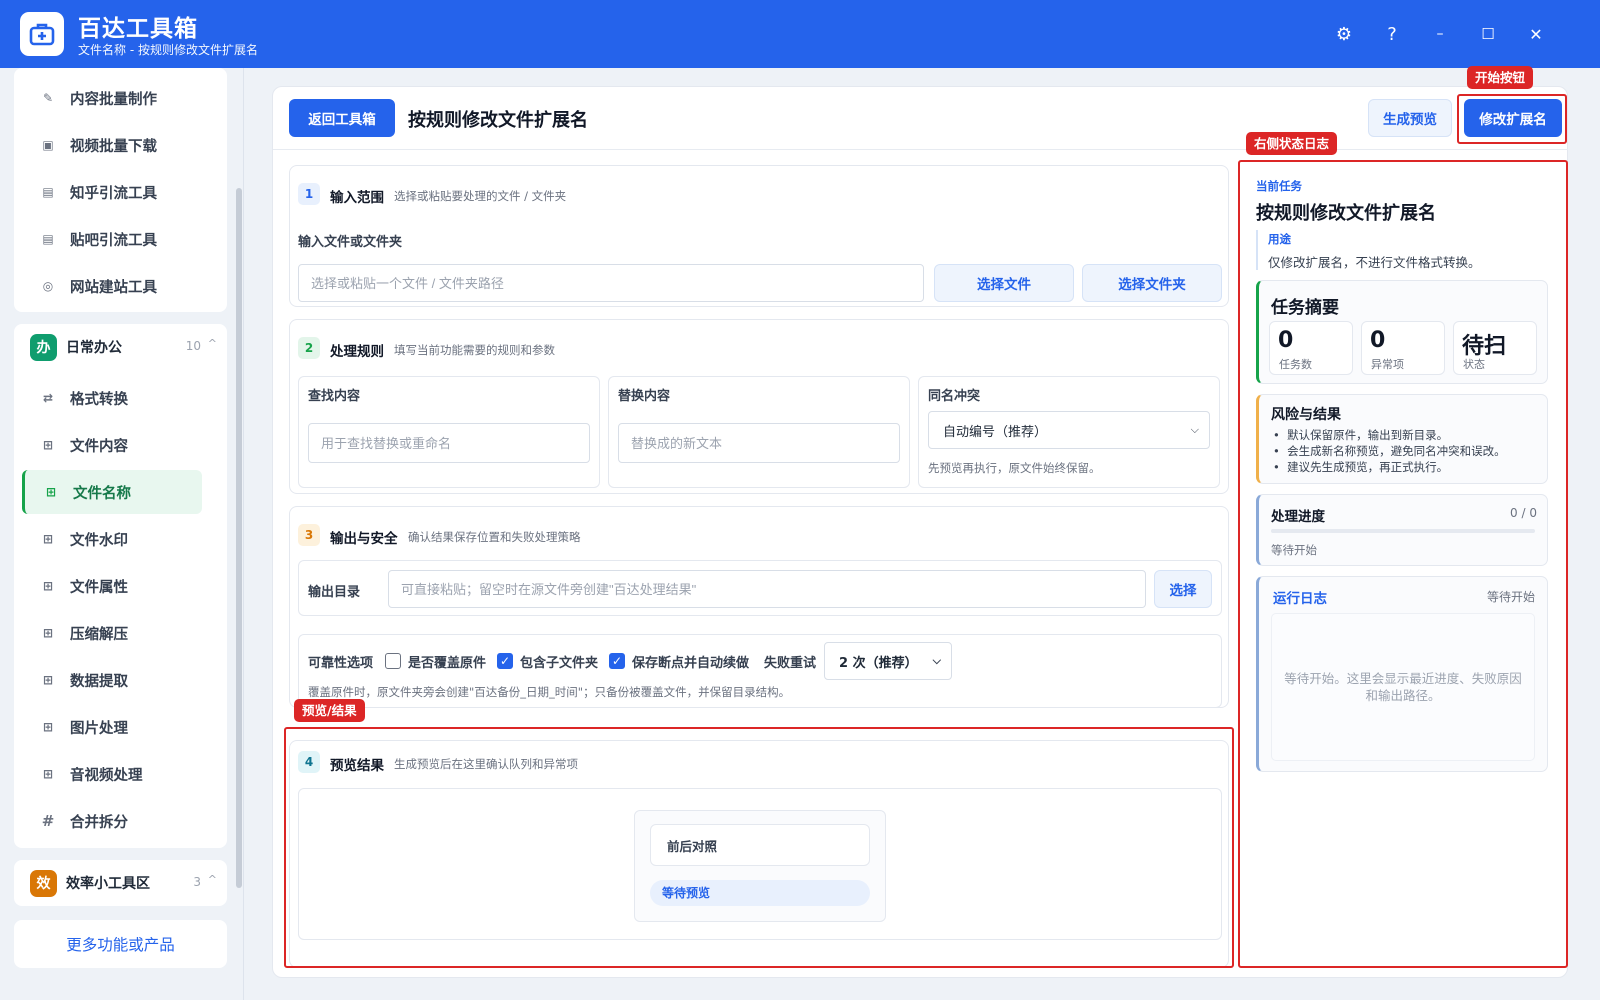 This screenshot has width=1600, height=1000. Describe the element at coordinates (449, 443) in the screenshot. I see `find-input` at that location.